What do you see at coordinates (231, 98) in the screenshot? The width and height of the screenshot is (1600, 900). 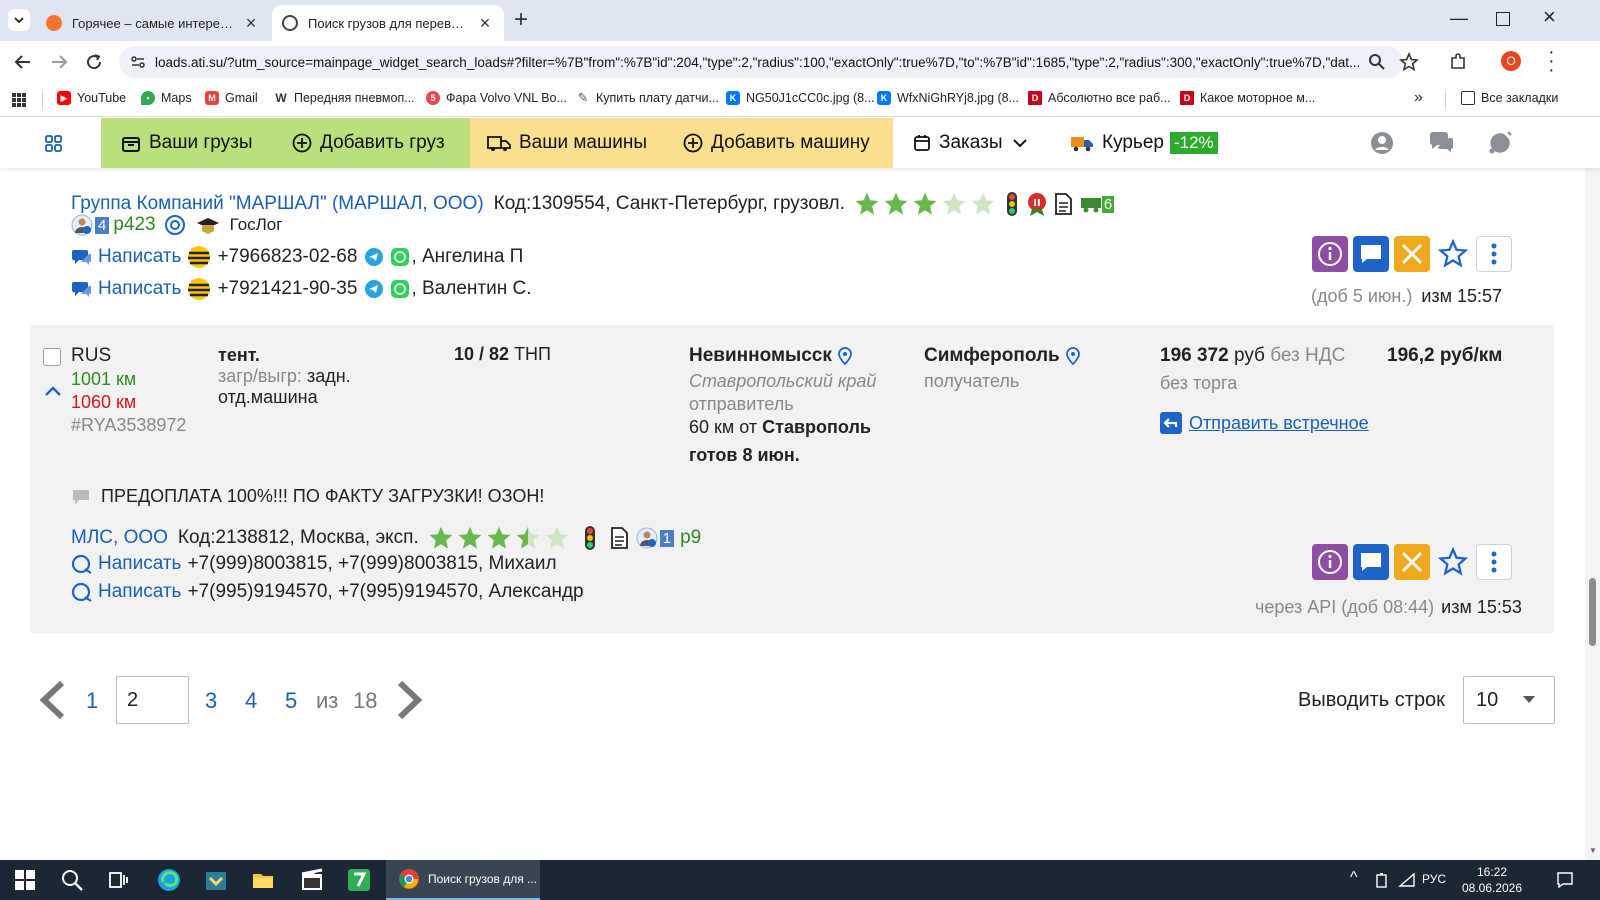 I see `bookmark-gmail: M Gmail` at bounding box center [231, 98].